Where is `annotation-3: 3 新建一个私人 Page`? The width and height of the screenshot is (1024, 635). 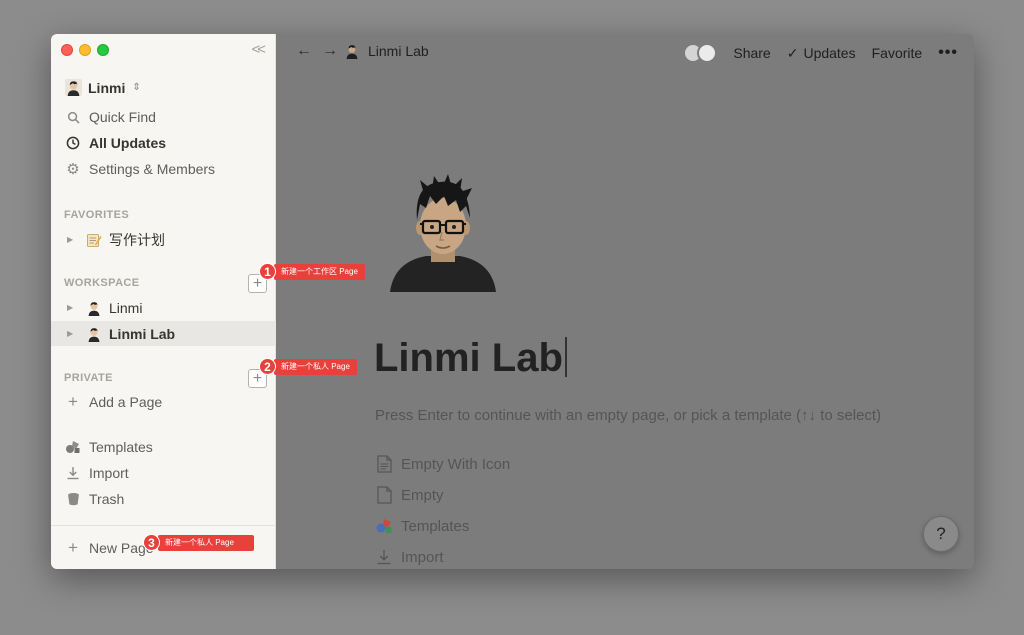 annotation-3: 3 新建一个私人 Page is located at coordinates (198, 542).